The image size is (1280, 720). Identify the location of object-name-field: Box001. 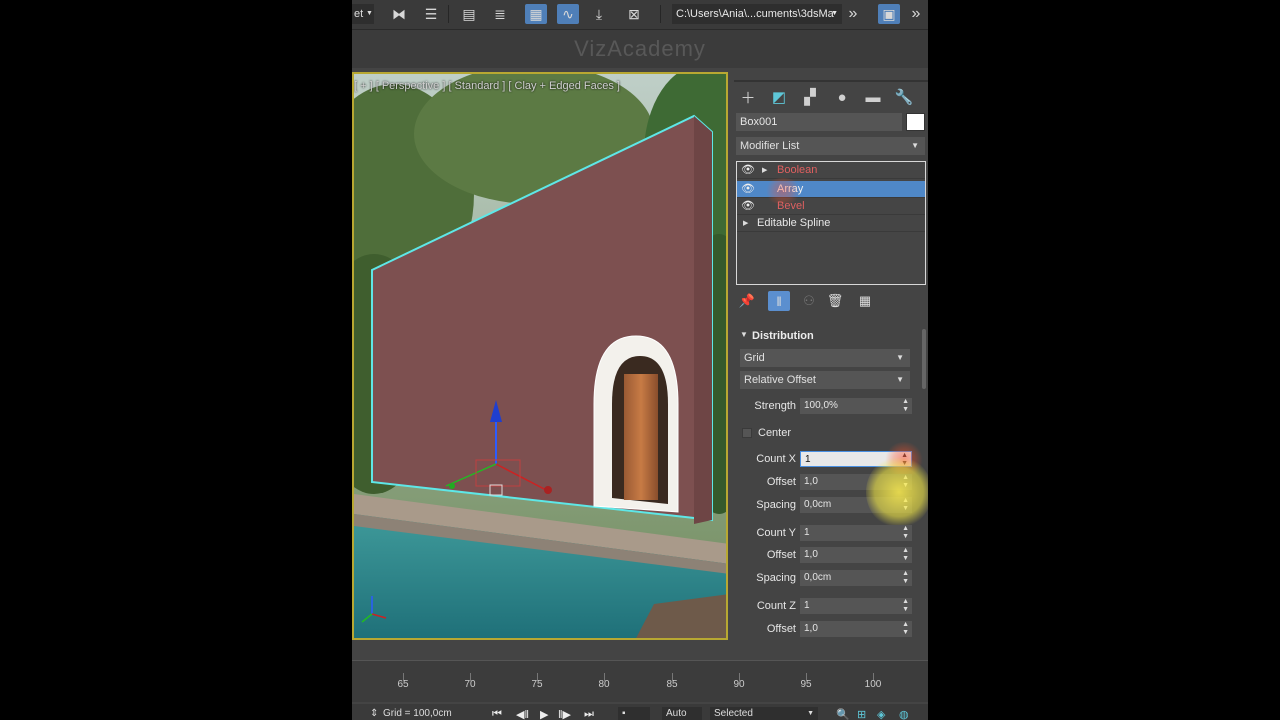
(819, 122).